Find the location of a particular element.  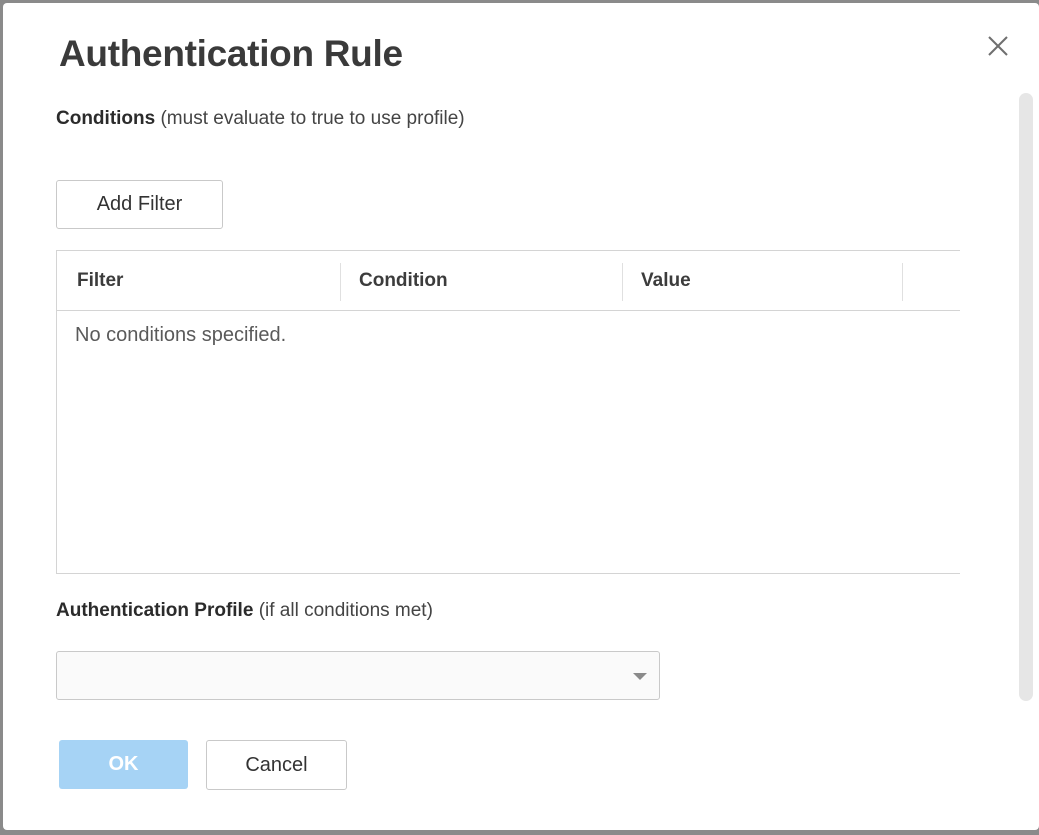

authentication-profile-select is located at coordinates (358, 675).